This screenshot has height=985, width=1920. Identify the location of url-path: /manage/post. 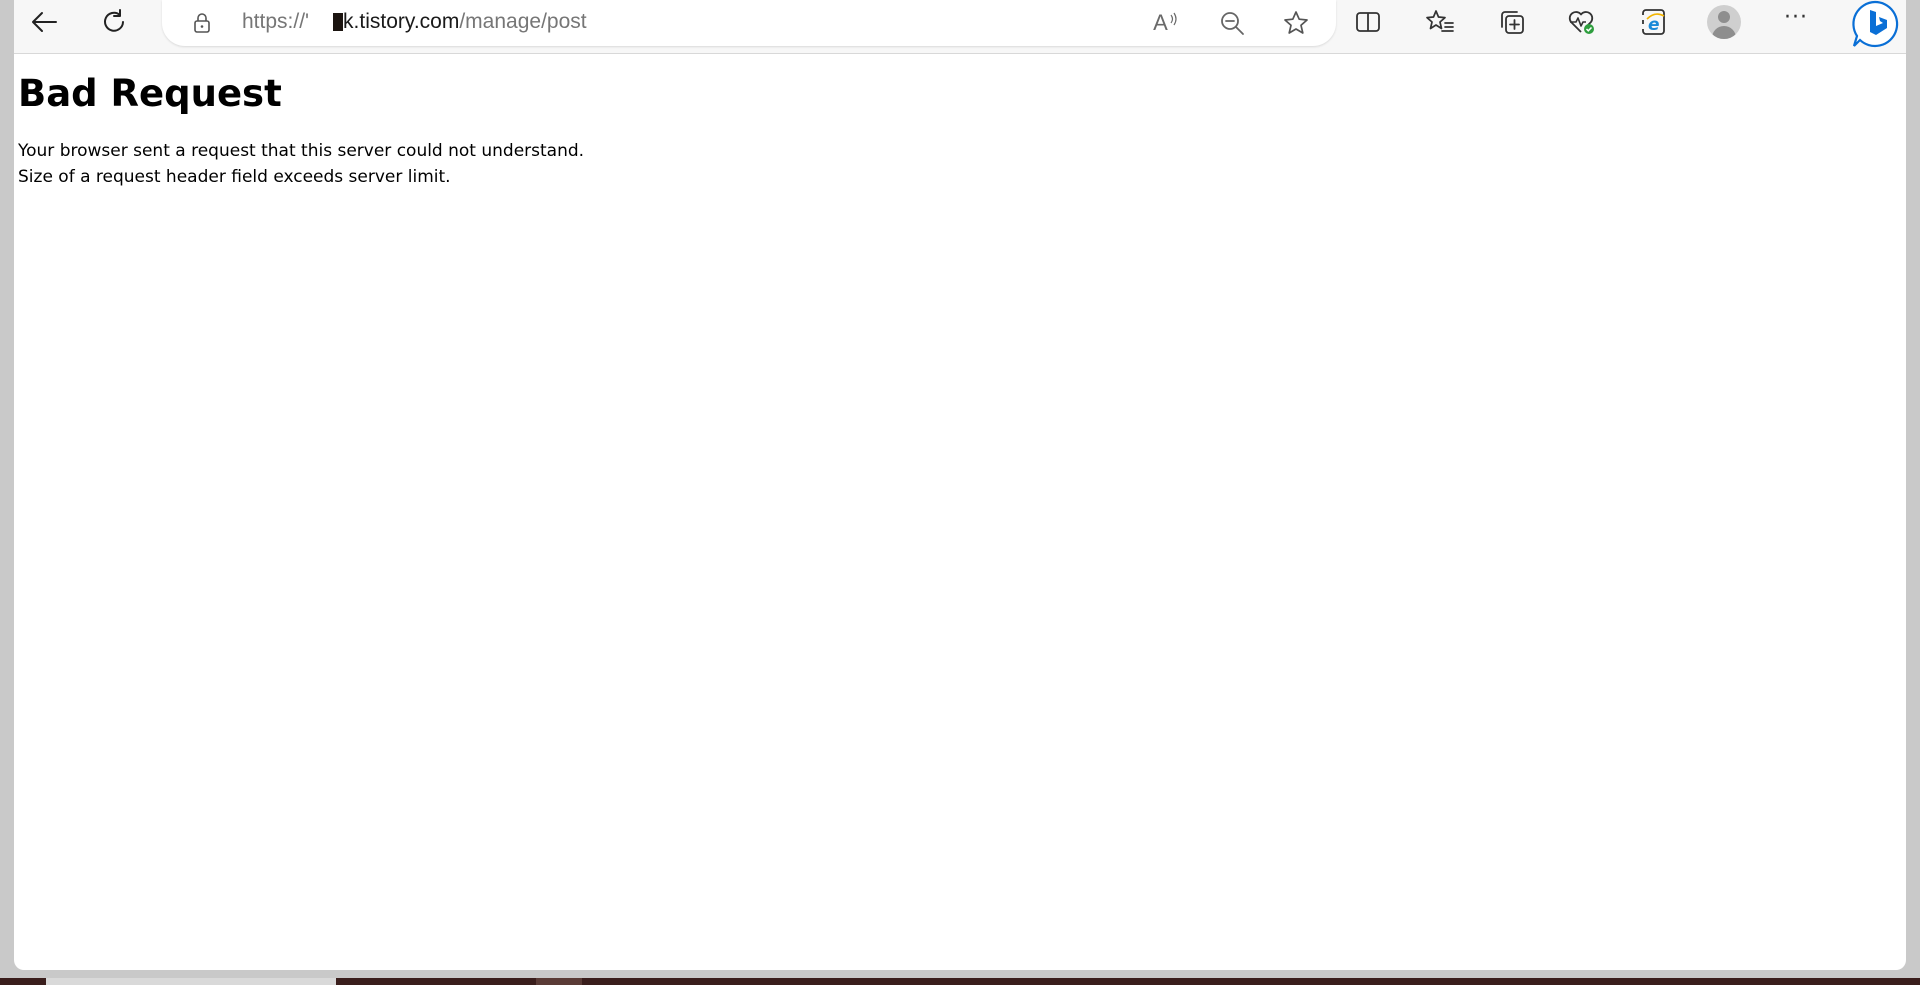
(523, 21).